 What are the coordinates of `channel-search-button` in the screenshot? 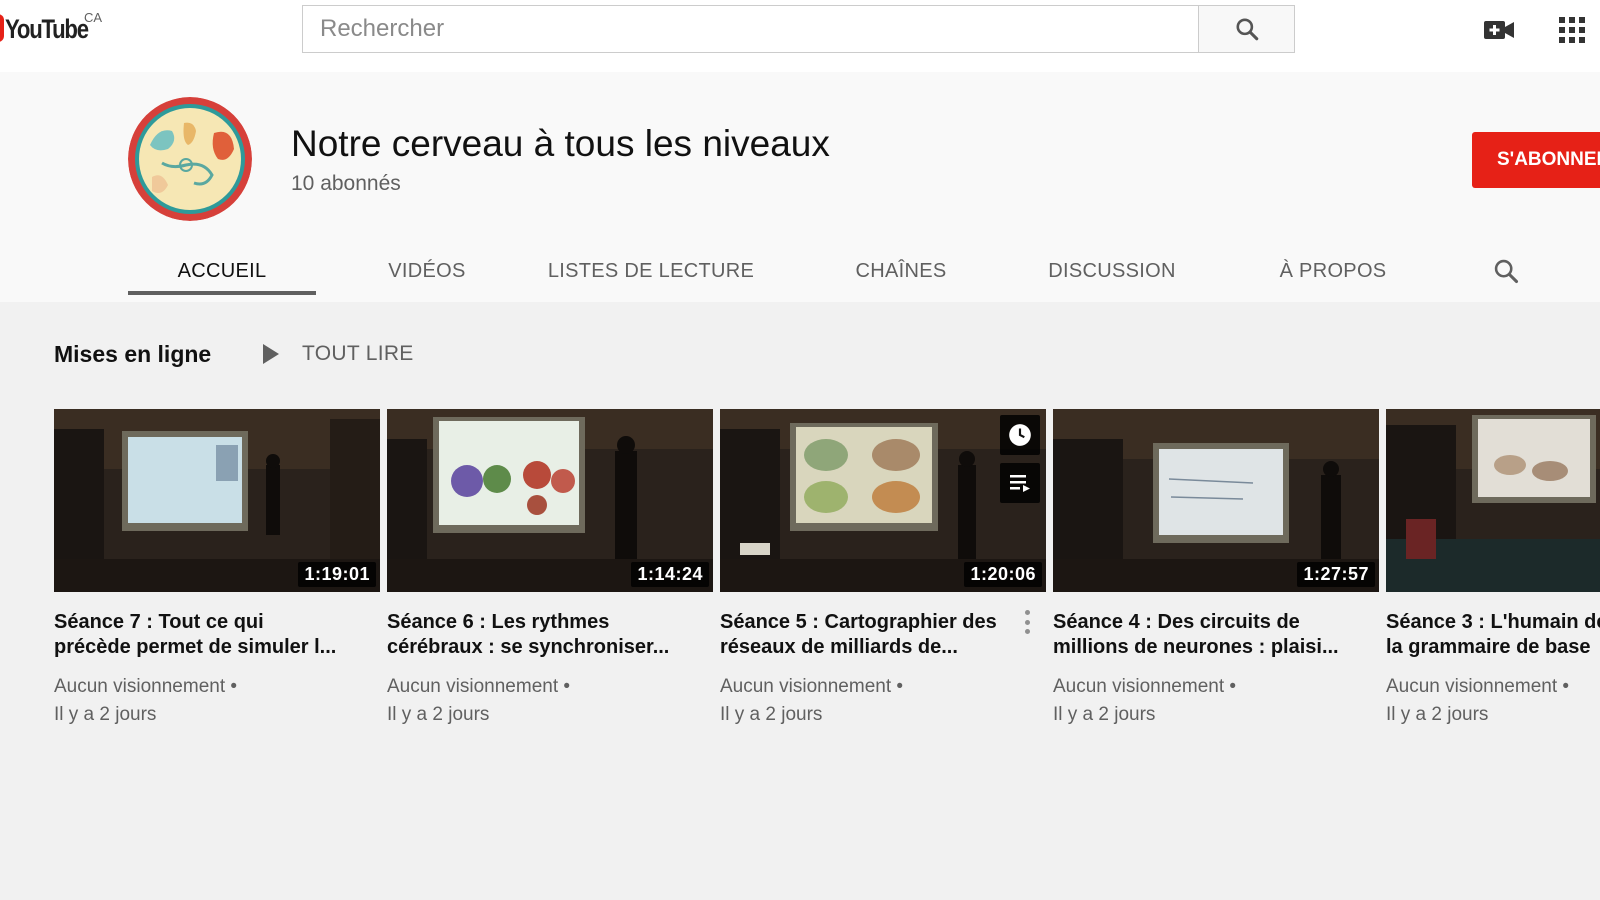 It's located at (1506, 271).